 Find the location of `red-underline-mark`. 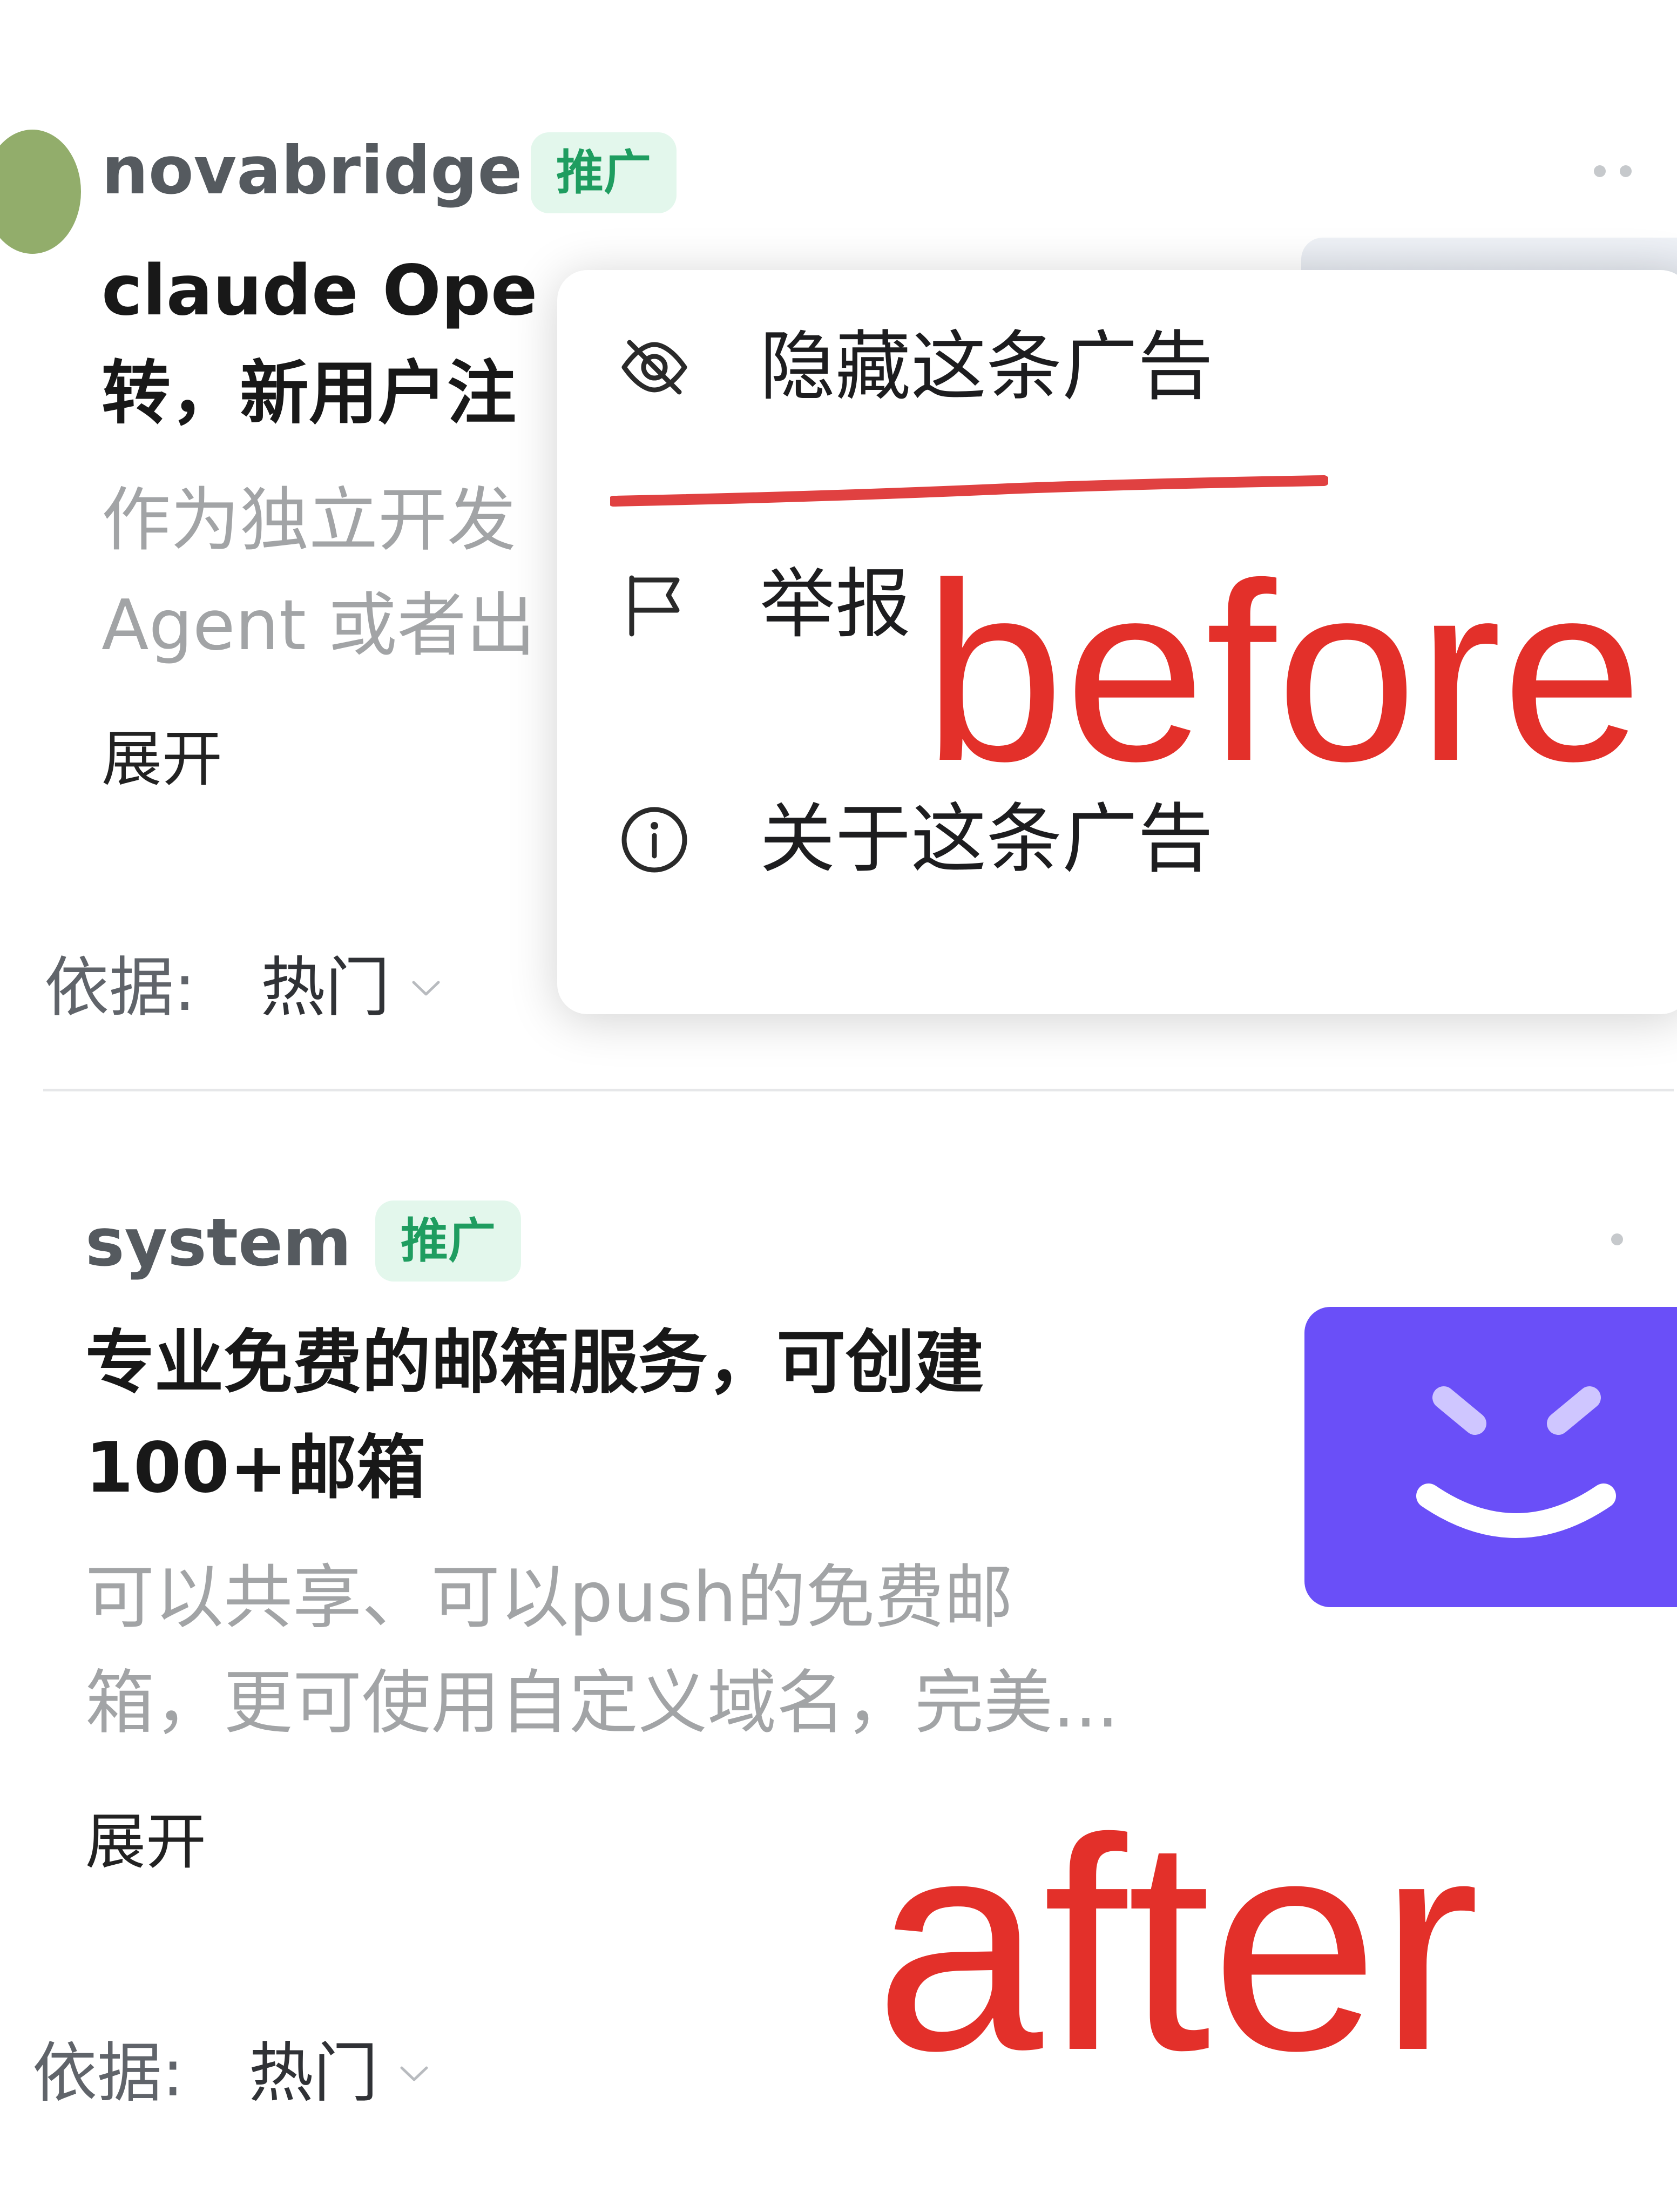

red-underline-mark is located at coordinates (969, 491).